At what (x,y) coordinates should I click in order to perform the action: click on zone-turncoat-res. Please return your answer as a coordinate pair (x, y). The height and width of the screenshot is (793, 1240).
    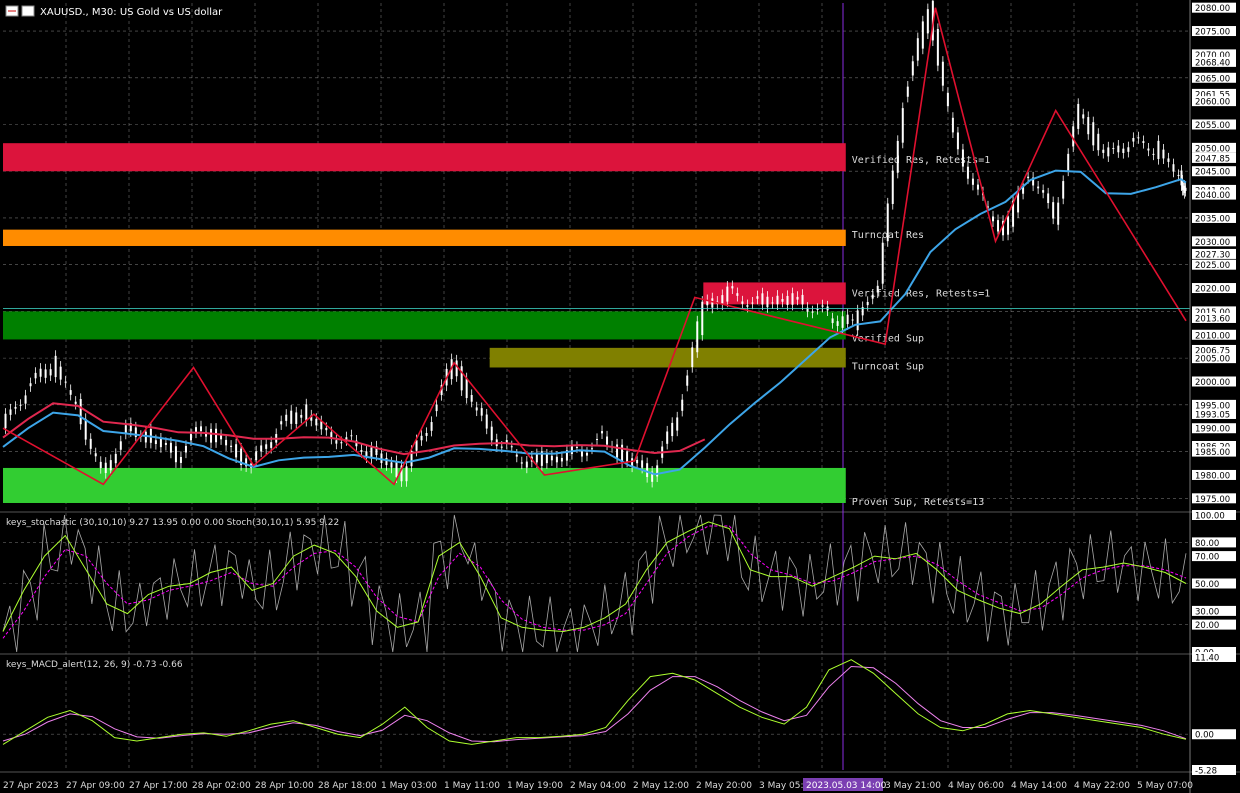
    Looking at the image, I should click on (424, 237).